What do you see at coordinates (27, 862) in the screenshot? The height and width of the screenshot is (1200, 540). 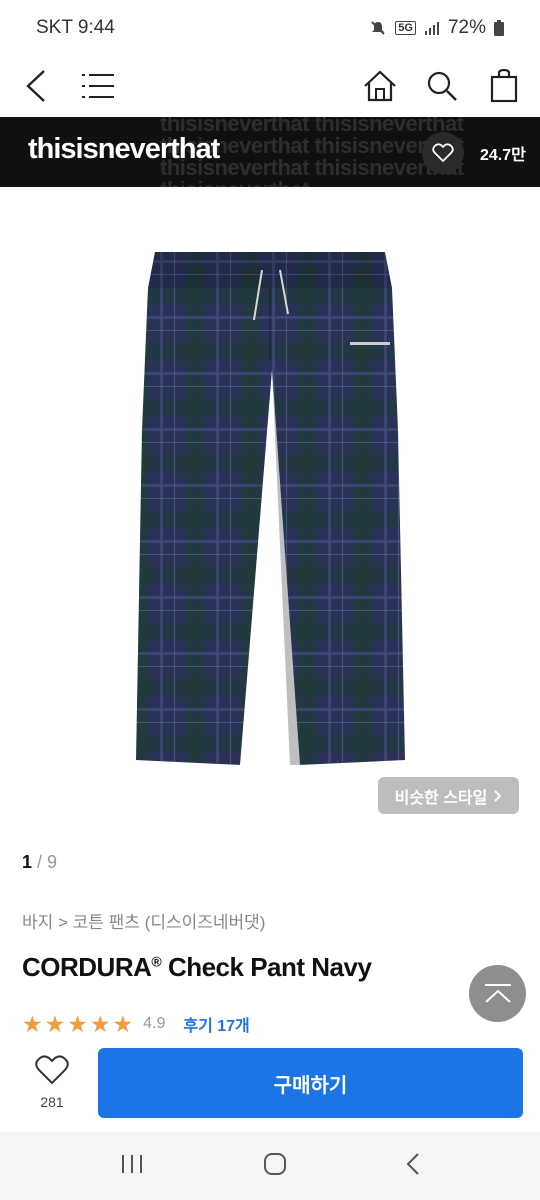 I see `current-page: 1` at bounding box center [27, 862].